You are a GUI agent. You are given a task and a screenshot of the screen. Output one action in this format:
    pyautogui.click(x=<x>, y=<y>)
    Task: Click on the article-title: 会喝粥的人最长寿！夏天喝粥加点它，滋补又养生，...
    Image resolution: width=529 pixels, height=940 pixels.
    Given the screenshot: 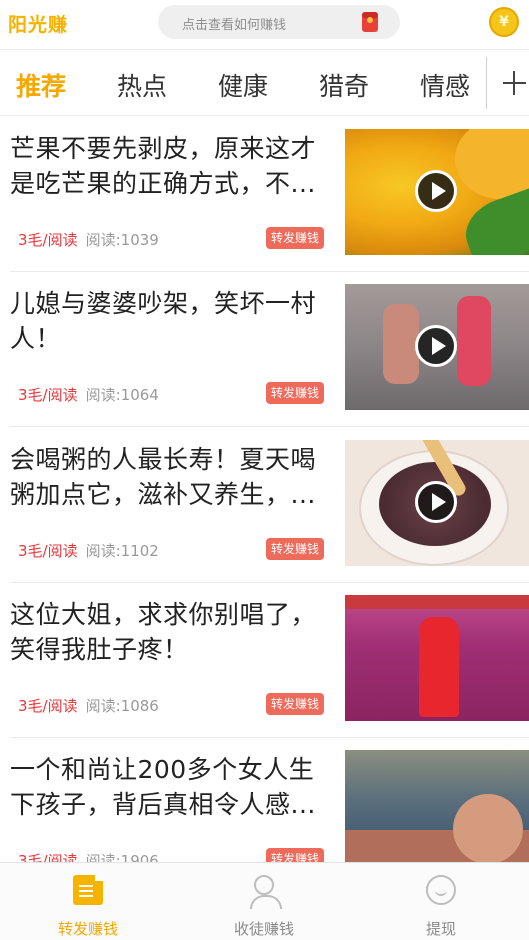 What is the action you would take?
    pyautogui.click(x=163, y=477)
    